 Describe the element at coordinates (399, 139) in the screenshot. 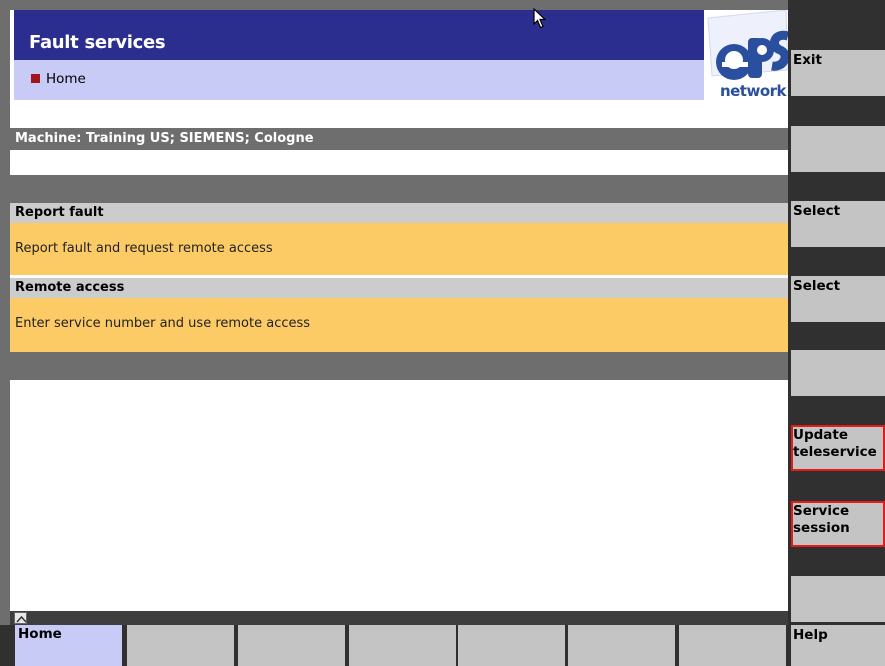

I see `machine-info-bar: Machine: Training US; SIEMENS; Cologne` at that location.